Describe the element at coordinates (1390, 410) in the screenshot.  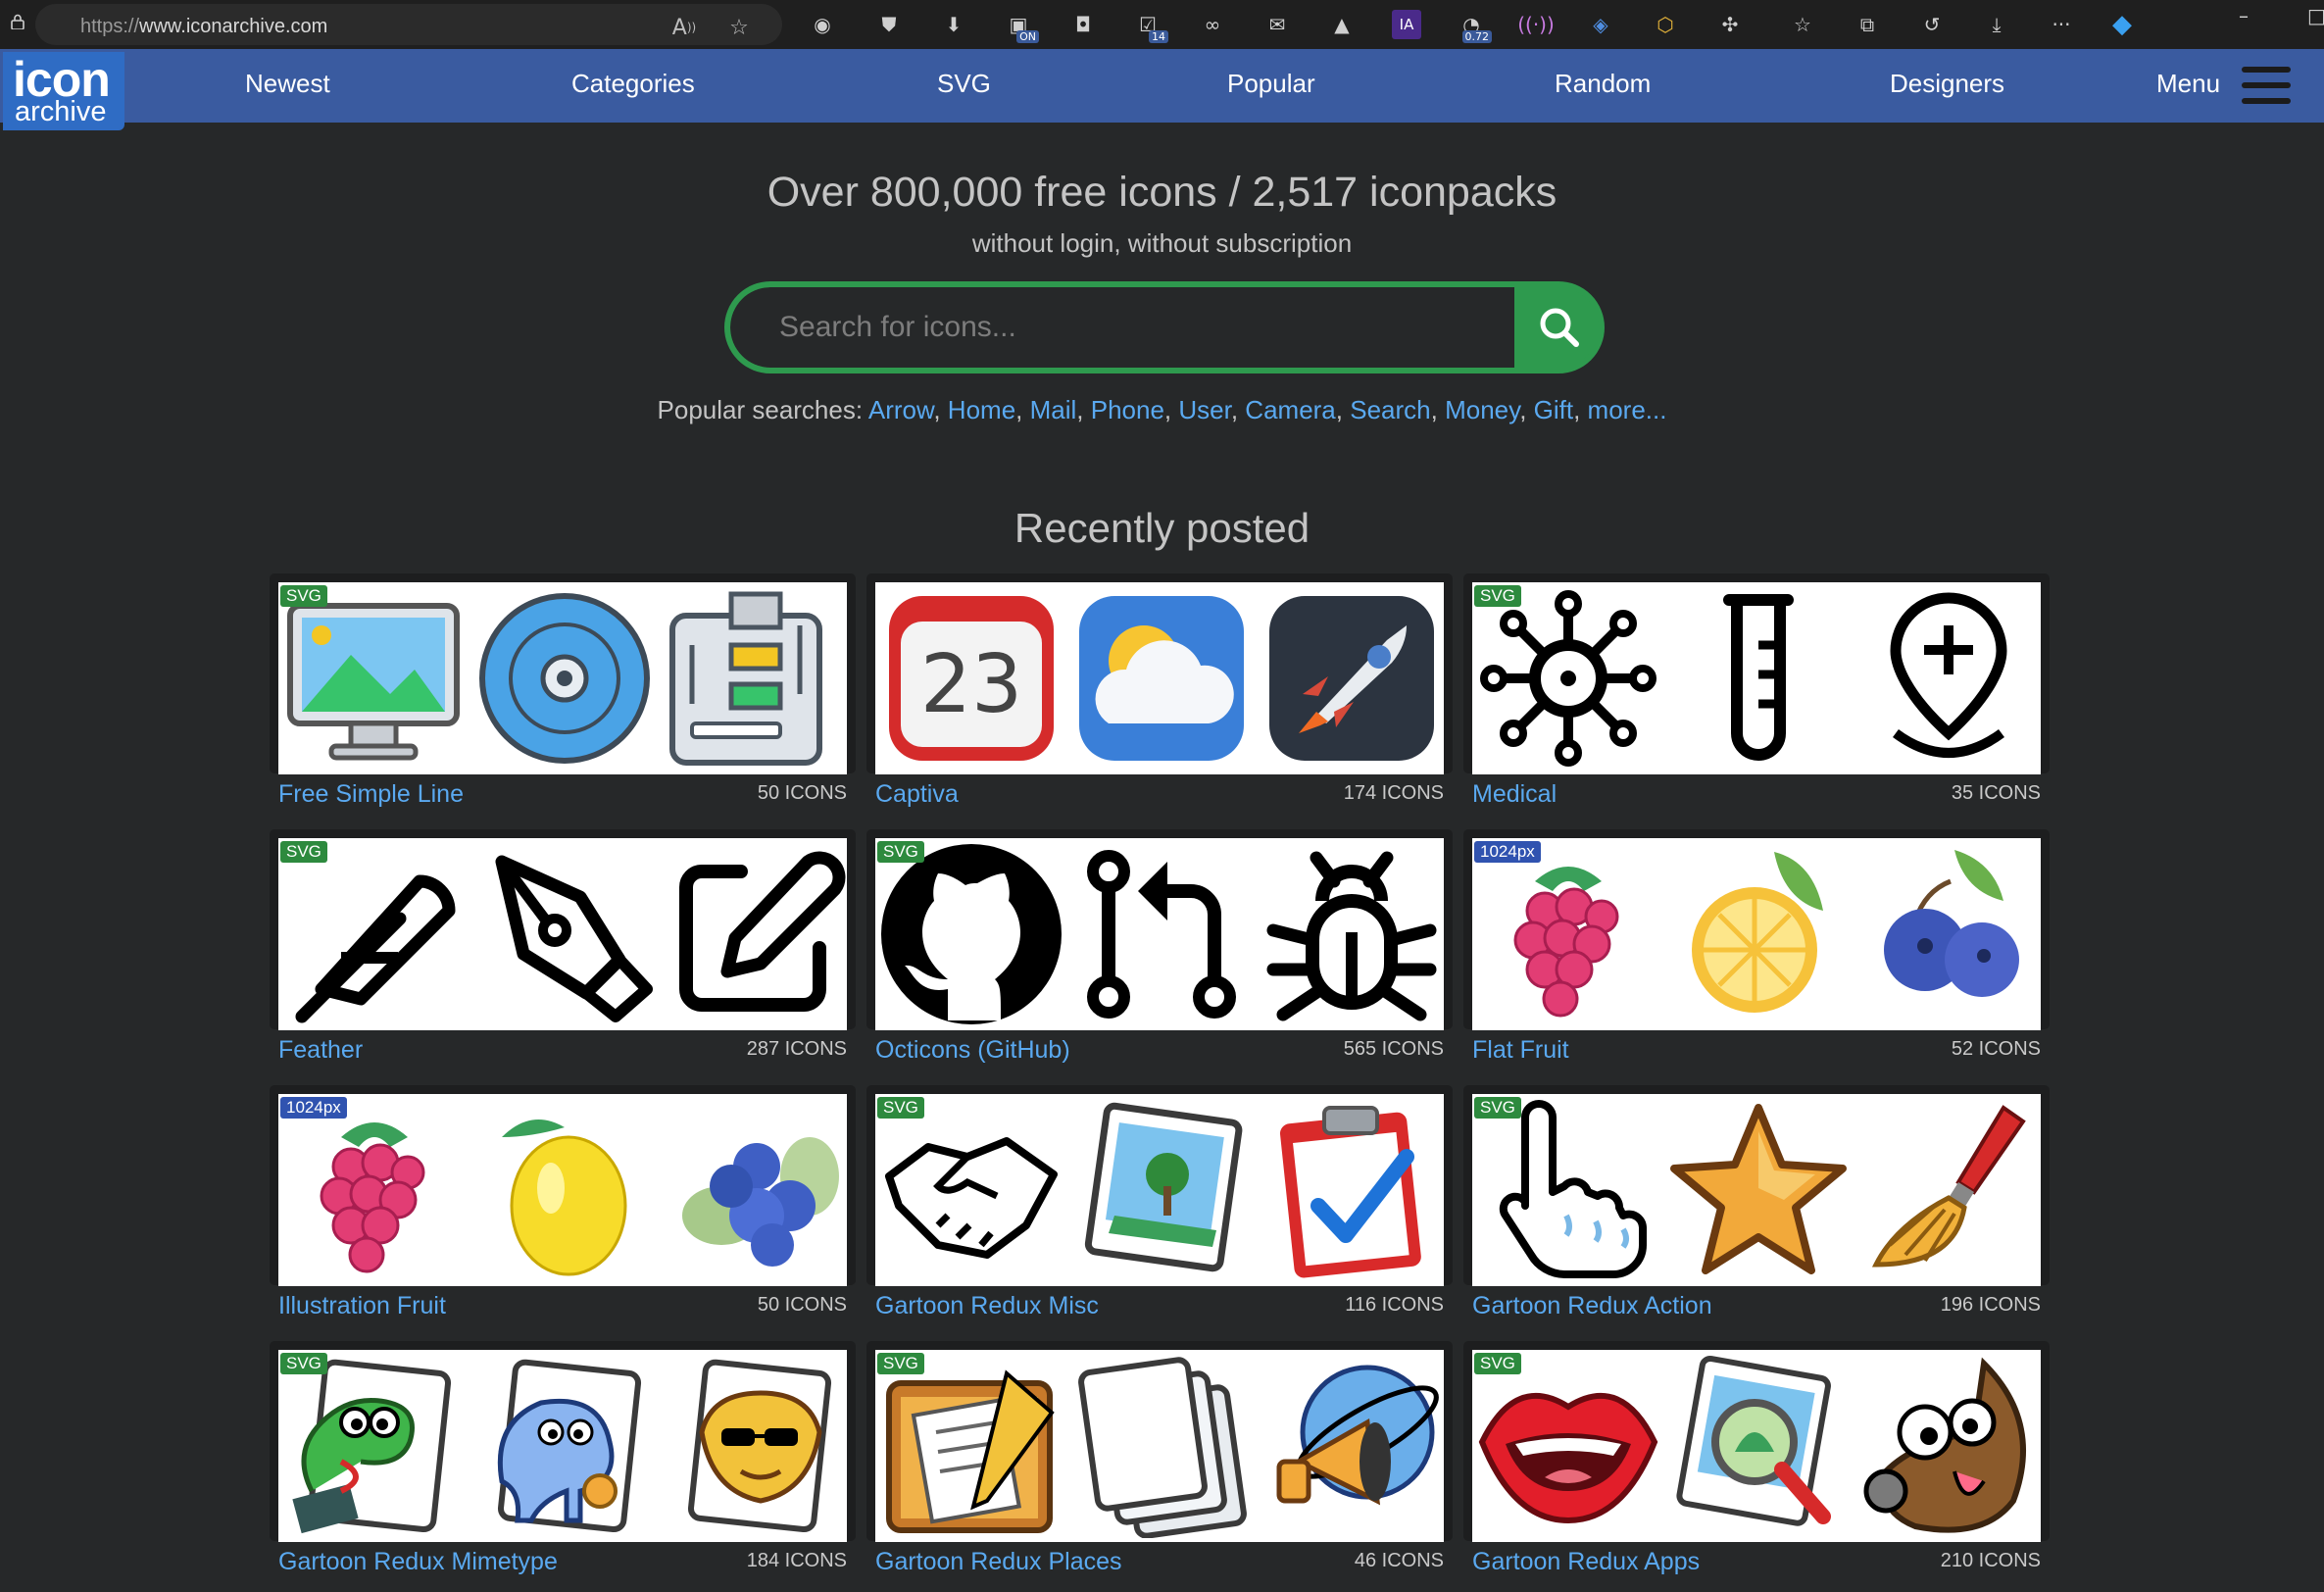
I see `popular-link-search: Search` at that location.